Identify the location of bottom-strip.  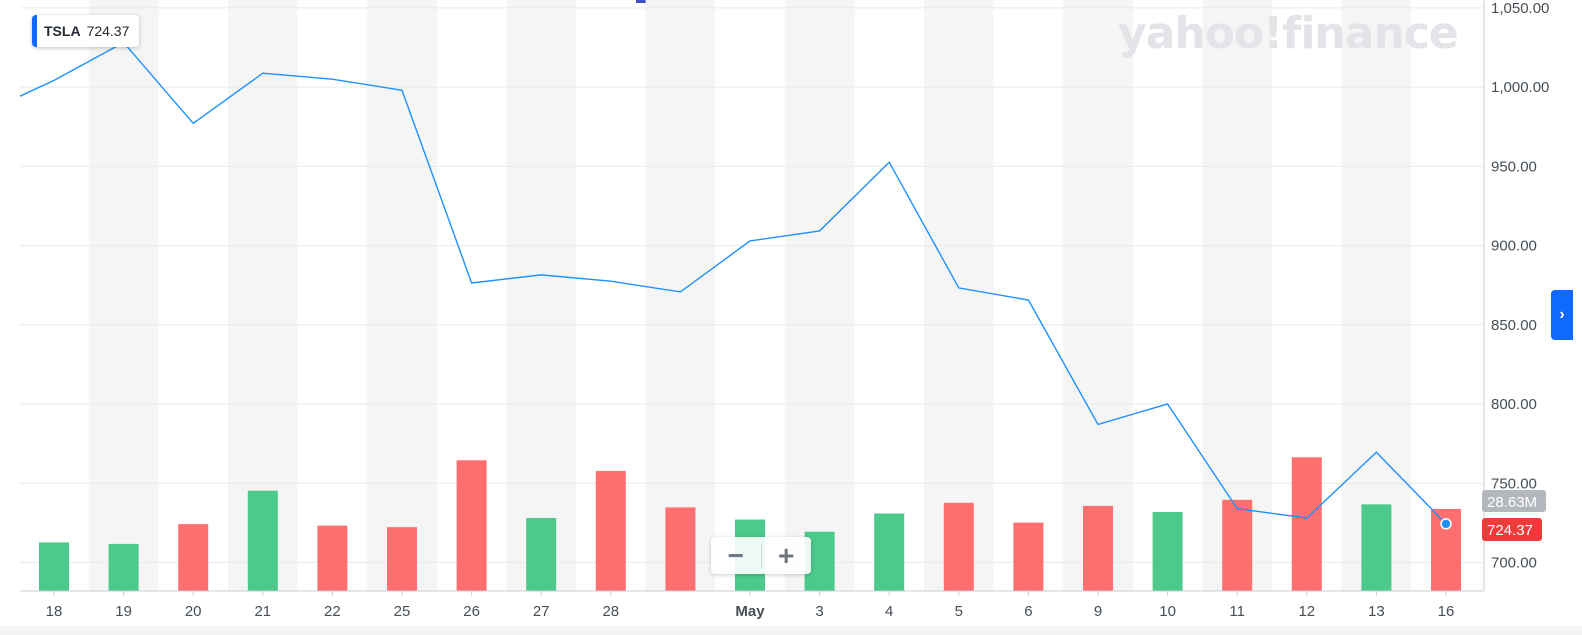
(791, 630).